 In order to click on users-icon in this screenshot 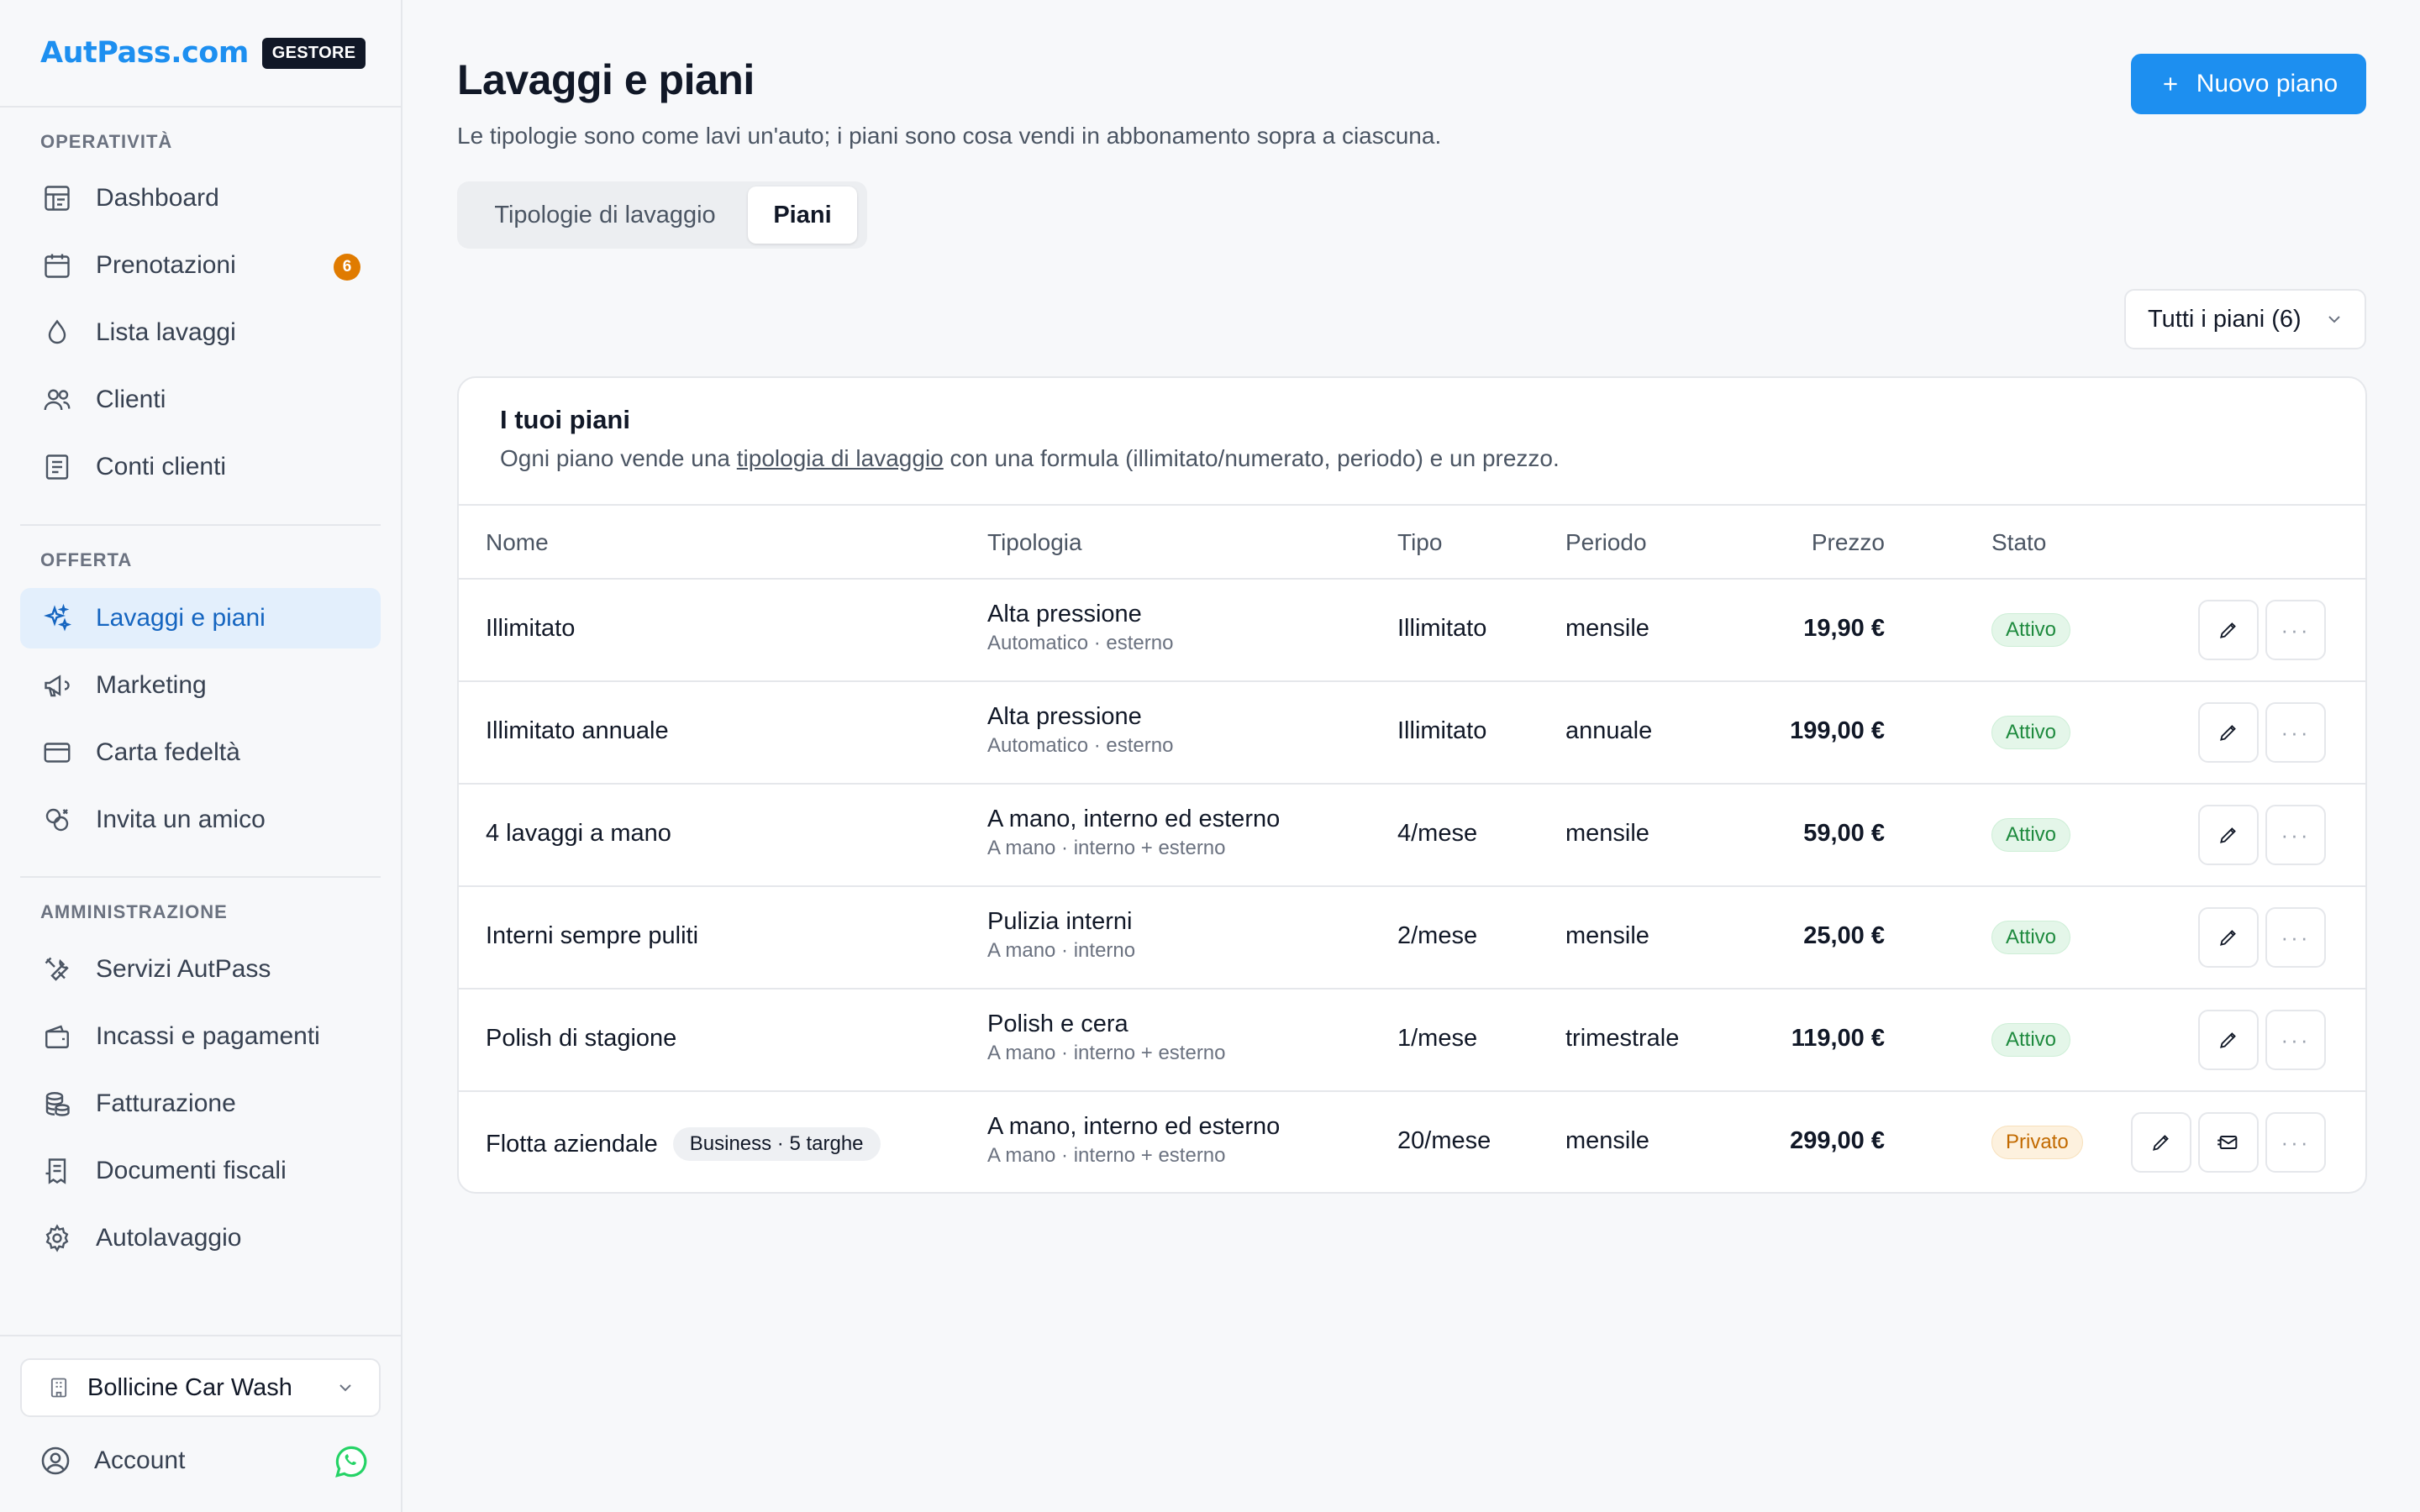, I will do `click(57, 400)`.